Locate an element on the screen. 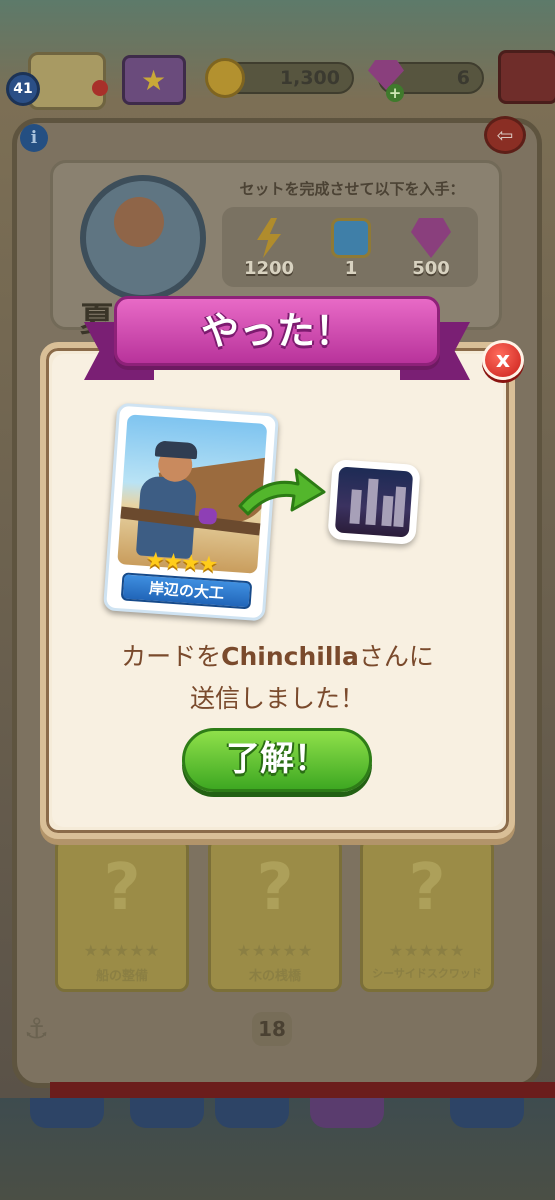 The height and width of the screenshot is (1200, 555). reward-gems-value: 500 is located at coordinates (431, 268).